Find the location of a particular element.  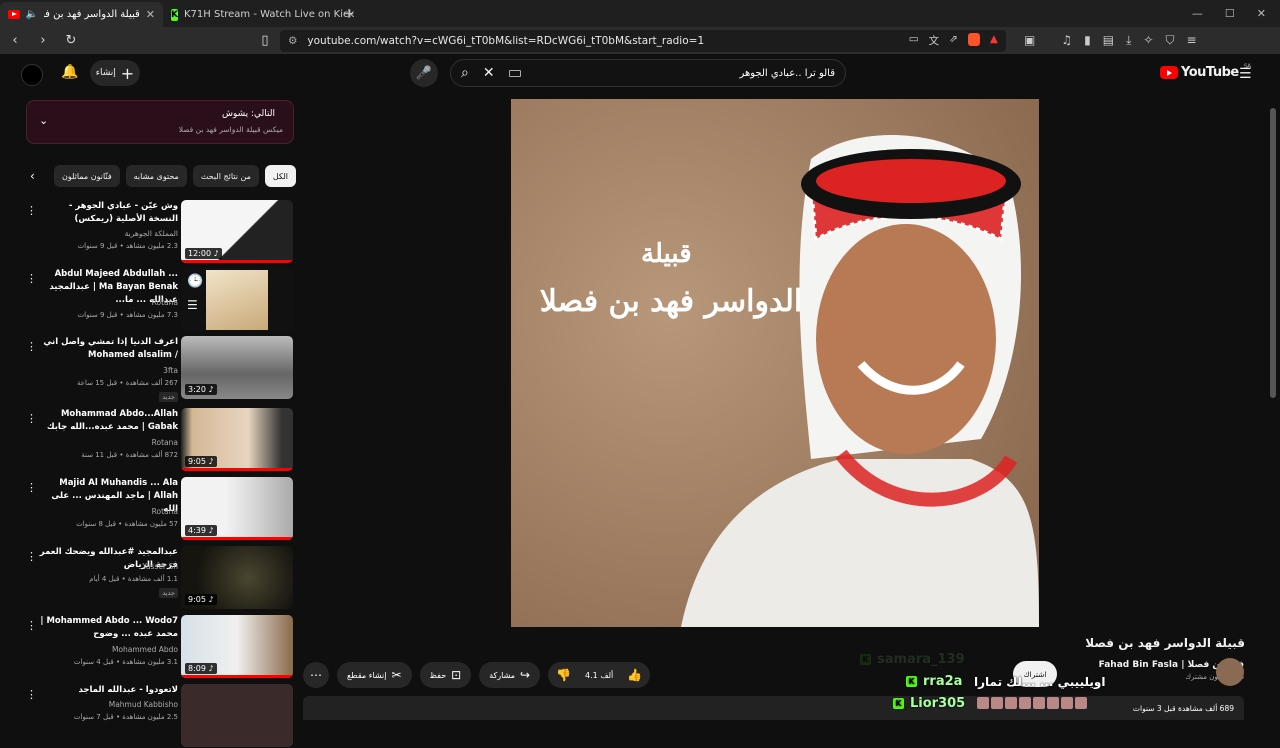

dislike-icon: 👎 is located at coordinates (563, 675).